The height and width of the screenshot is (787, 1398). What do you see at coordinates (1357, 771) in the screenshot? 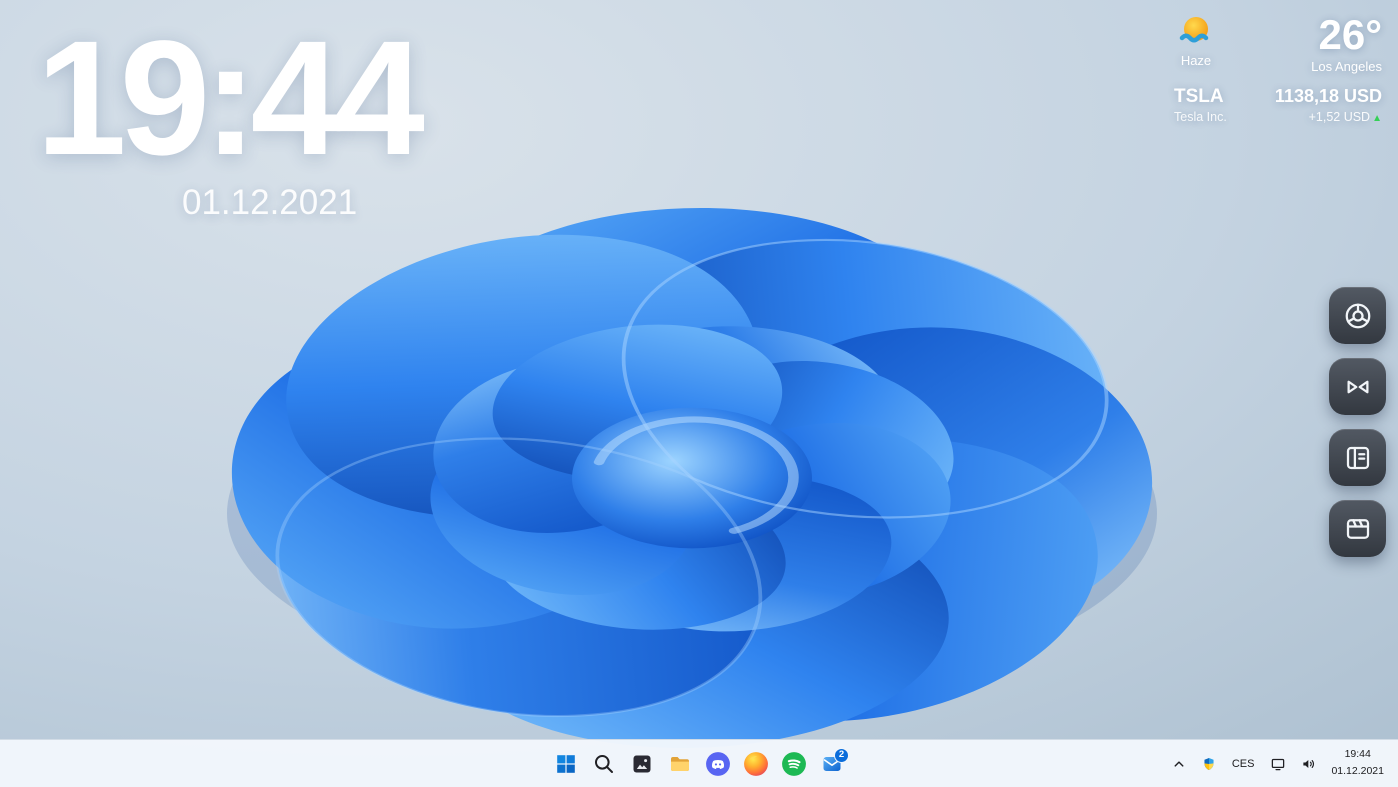
I see `tray-date: 01.12.2021` at bounding box center [1357, 771].